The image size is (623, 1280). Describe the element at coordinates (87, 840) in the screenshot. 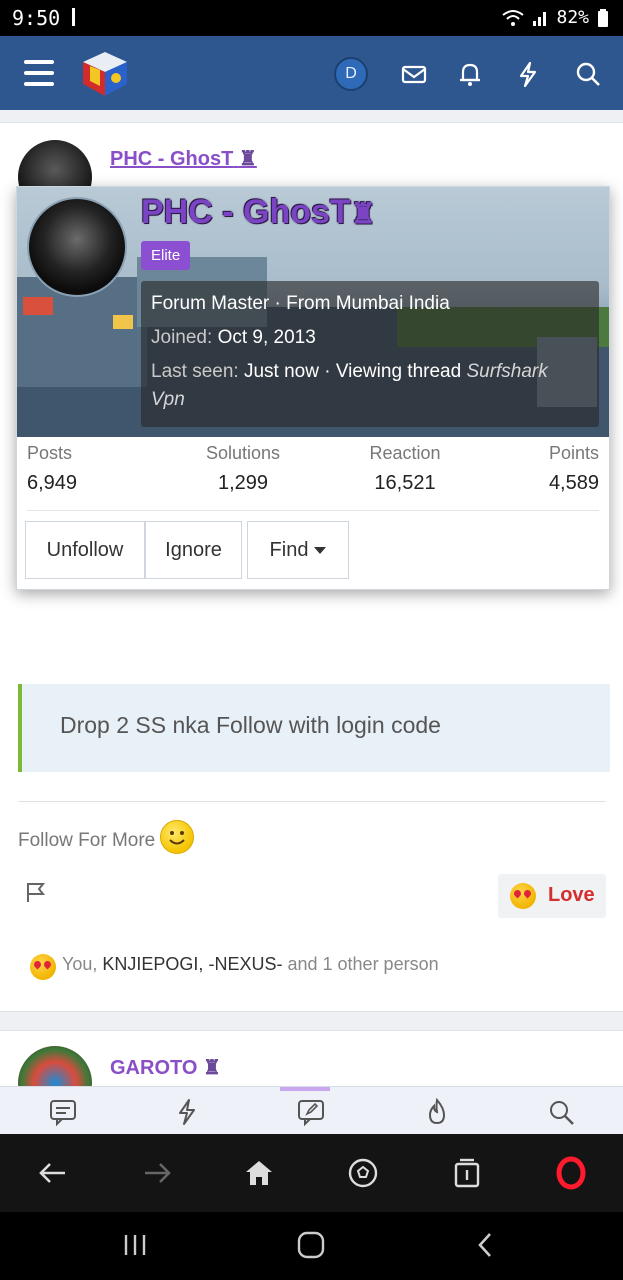

I see `post-text: Follow For More` at that location.